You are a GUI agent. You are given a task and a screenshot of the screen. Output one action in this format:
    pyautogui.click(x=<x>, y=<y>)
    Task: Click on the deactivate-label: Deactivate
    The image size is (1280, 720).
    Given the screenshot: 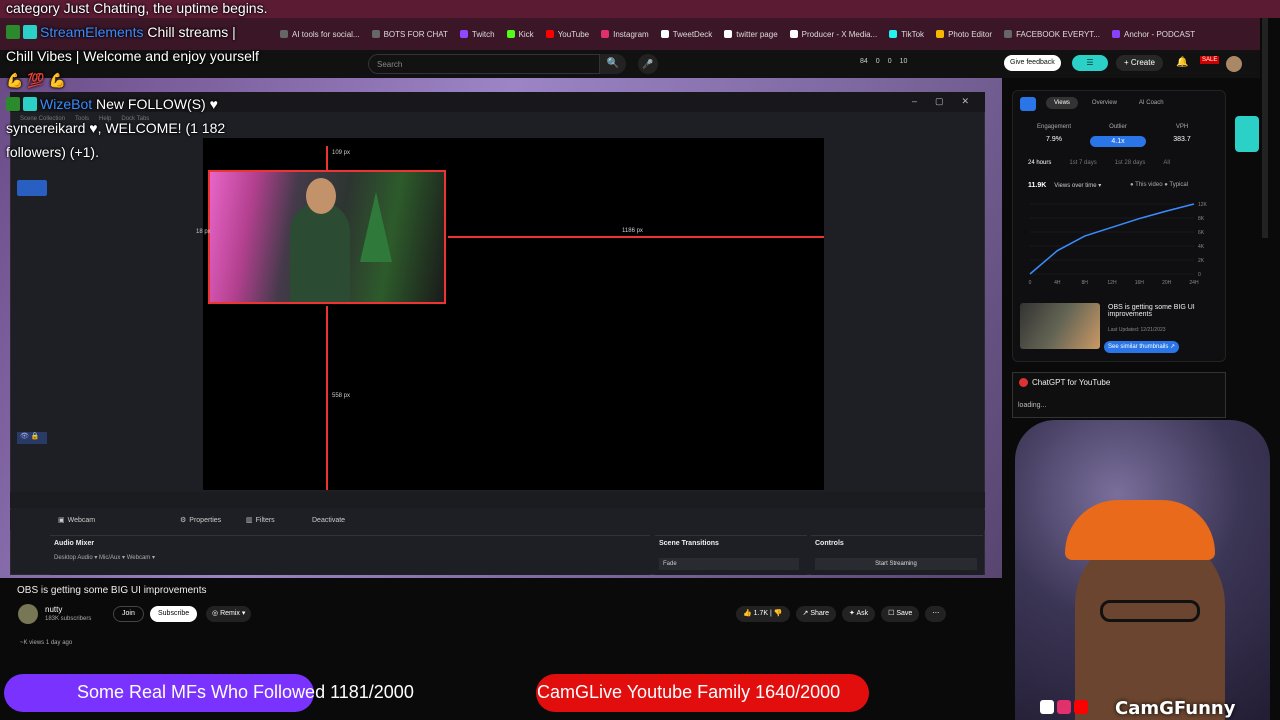 What is the action you would take?
    pyautogui.click(x=329, y=520)
    